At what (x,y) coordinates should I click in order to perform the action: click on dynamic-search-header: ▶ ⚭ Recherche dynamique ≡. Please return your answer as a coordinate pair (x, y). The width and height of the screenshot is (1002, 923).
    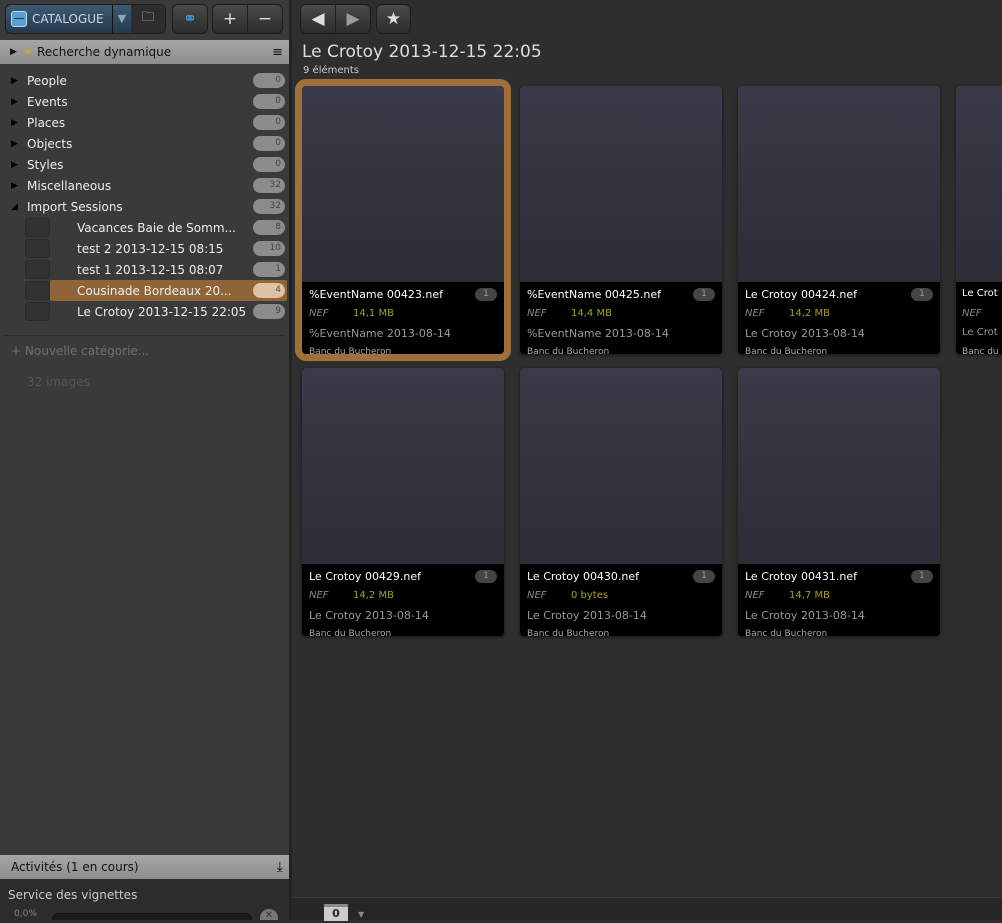
    Looking at the image, I should click on (144, 52).